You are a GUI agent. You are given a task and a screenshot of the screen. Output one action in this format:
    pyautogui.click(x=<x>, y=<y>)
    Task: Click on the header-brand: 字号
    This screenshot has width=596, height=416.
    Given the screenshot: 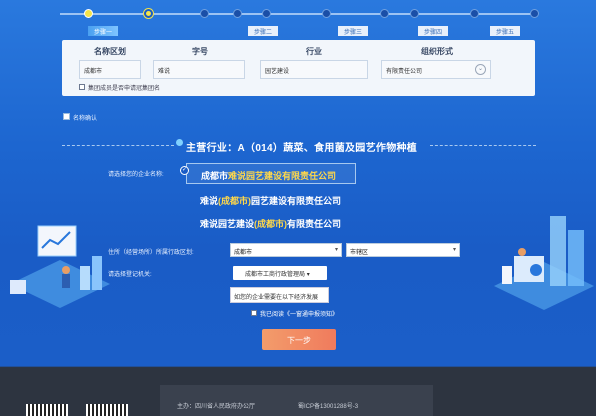 What is the action you would take?
    pyautogui.click(x=200, y=51)
    